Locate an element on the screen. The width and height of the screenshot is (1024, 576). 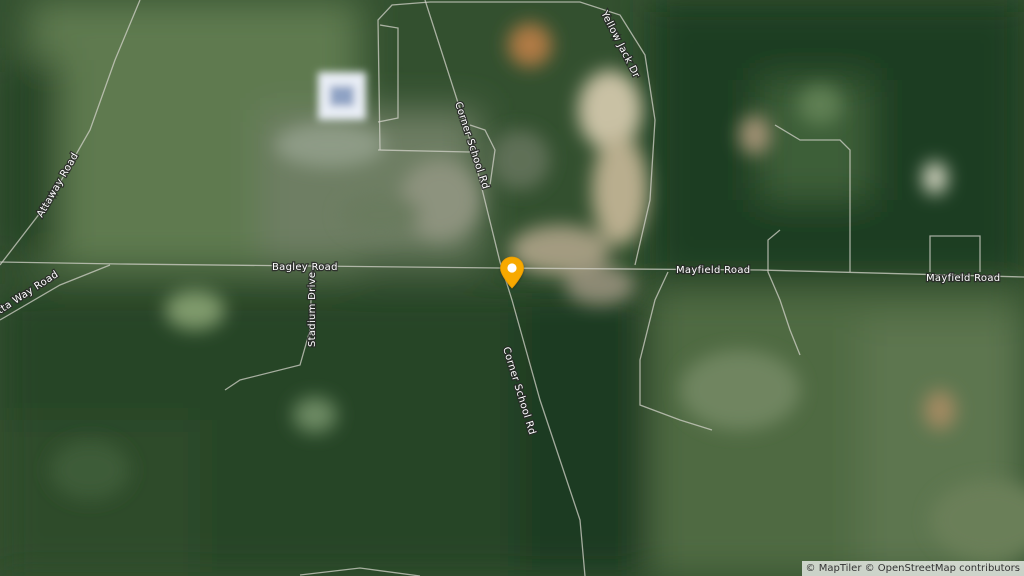
road-label-mayfield-road-2: Mayfield Road is located at coordinates (963, 278).